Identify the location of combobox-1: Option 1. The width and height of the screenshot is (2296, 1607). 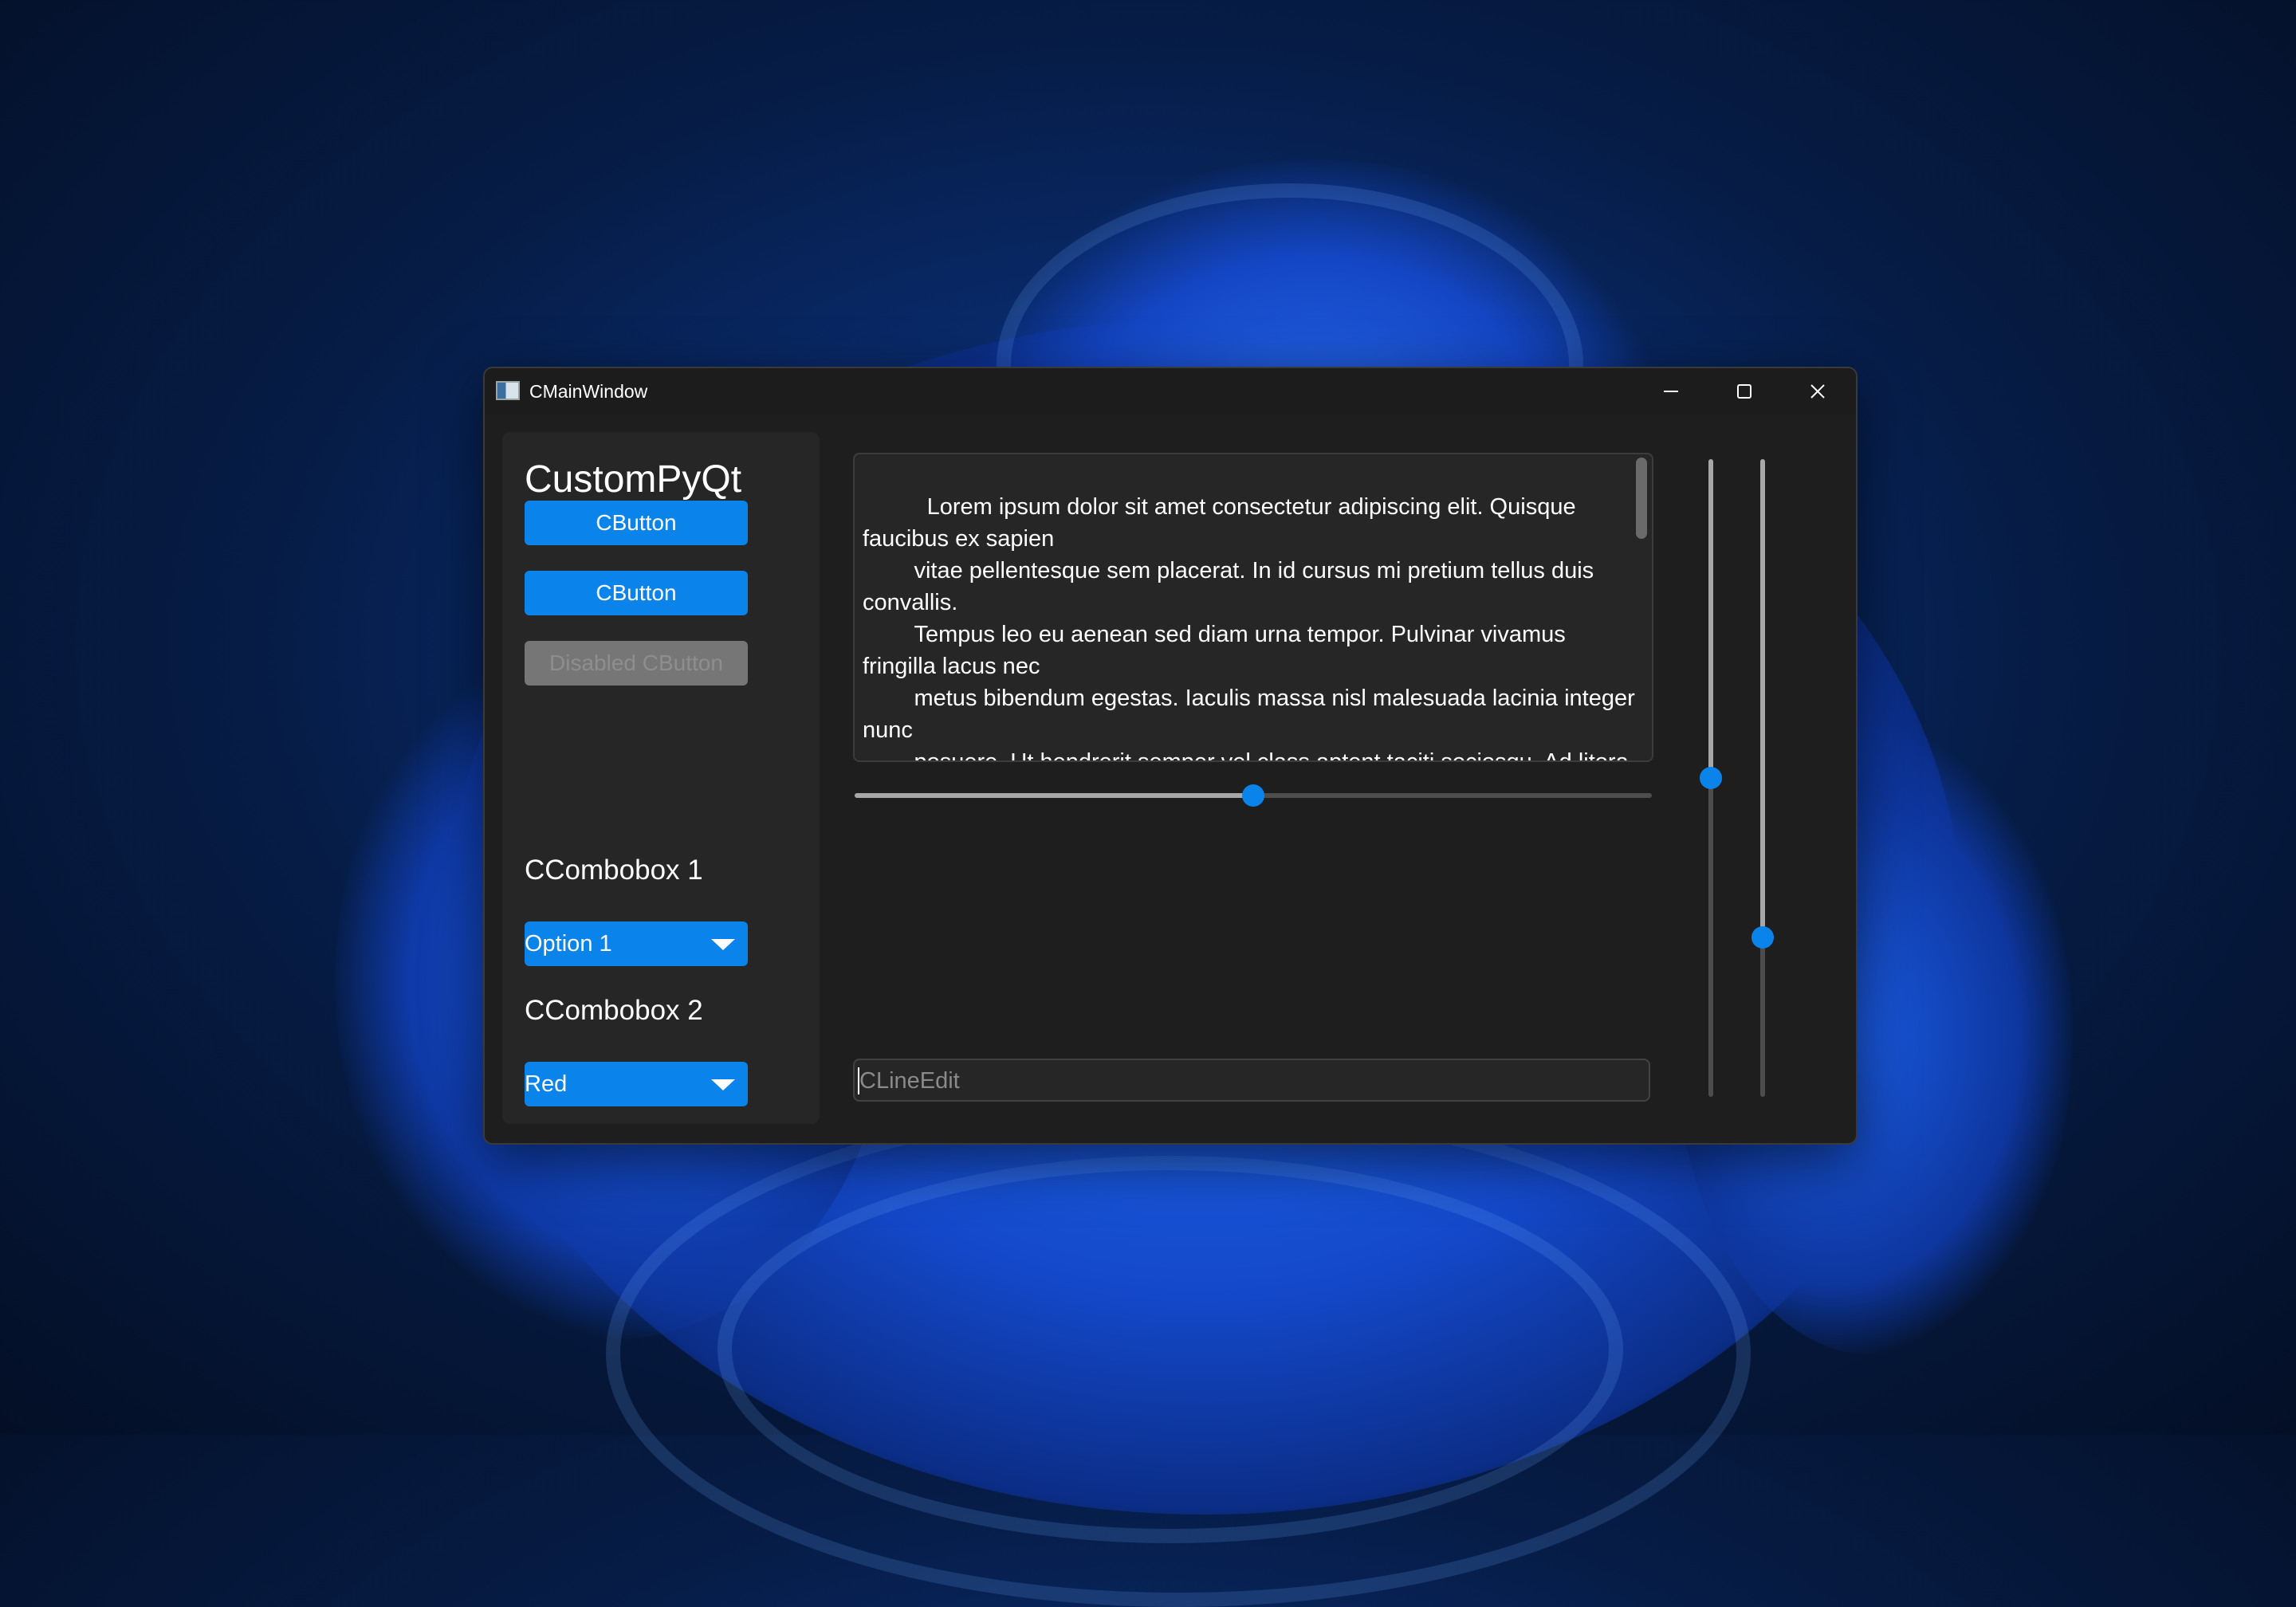
(636, 943).